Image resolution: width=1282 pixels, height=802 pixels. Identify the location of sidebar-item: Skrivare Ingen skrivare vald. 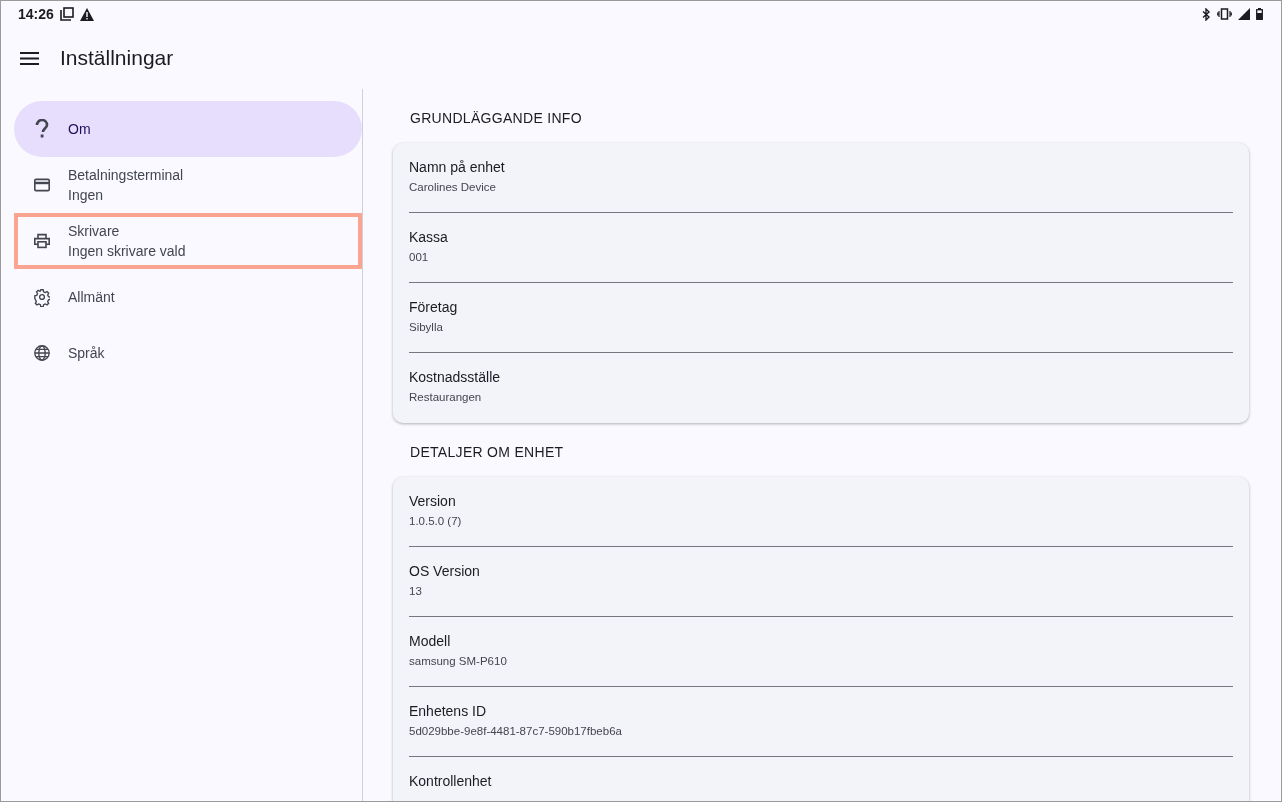
(188, 241).